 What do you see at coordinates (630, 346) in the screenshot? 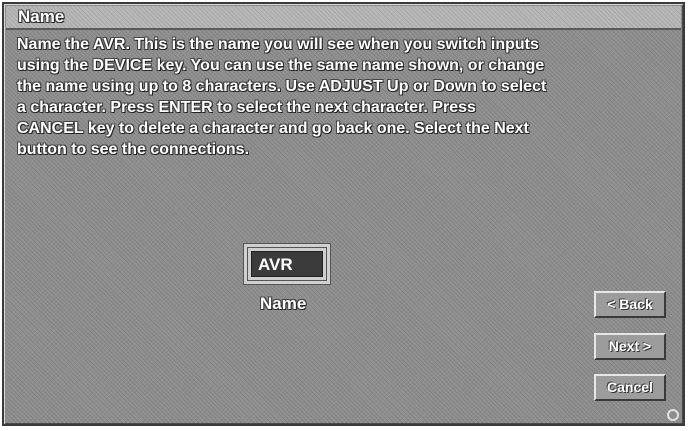
I see `next-button: Next >` at bounding box center [630, 346].